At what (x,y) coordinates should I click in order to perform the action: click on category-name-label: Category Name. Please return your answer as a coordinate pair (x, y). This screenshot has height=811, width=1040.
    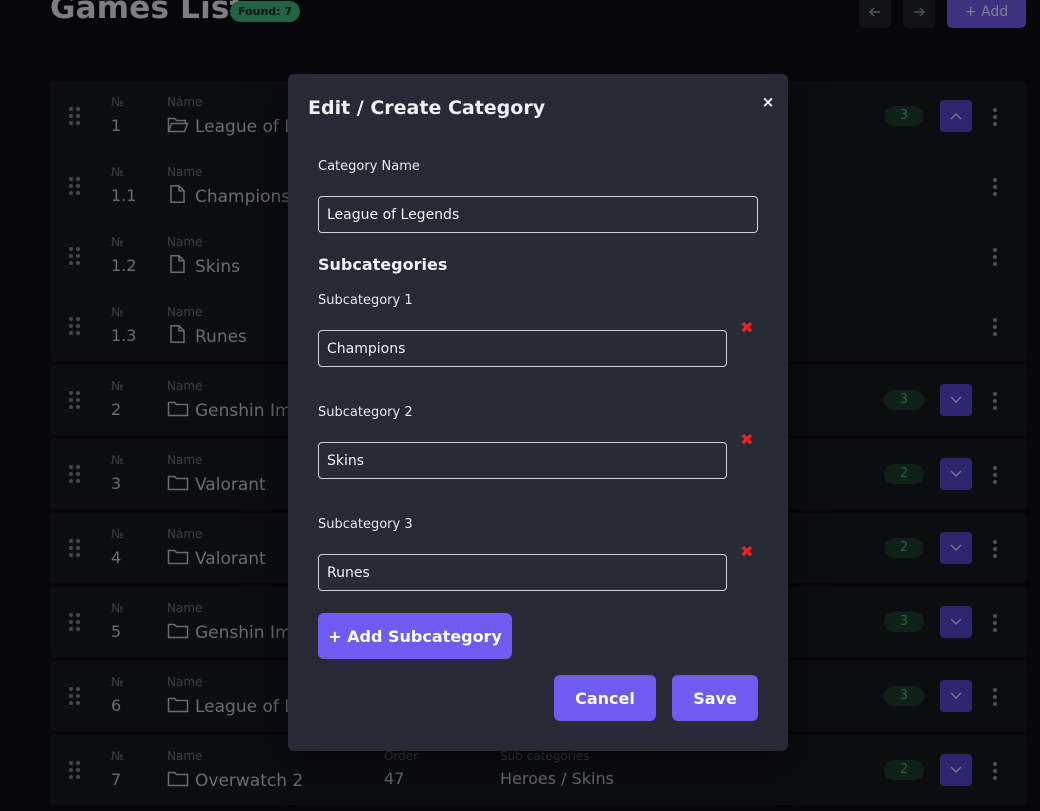
    Looking at the image, I should click on (369, 166).